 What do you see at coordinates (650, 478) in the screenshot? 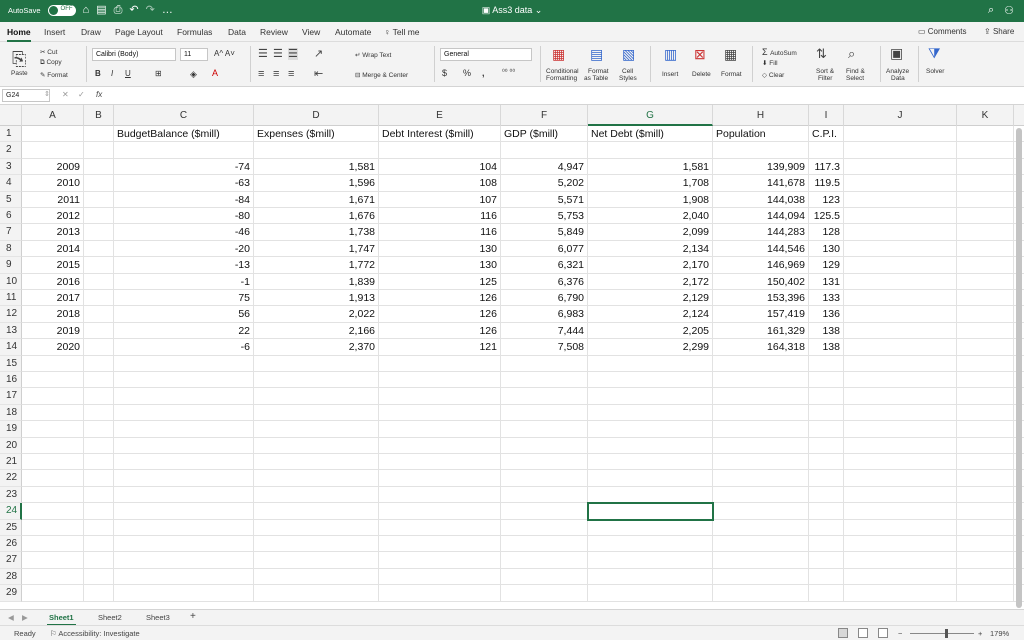
I see `cell-g22` at bounding box center [650, 478].